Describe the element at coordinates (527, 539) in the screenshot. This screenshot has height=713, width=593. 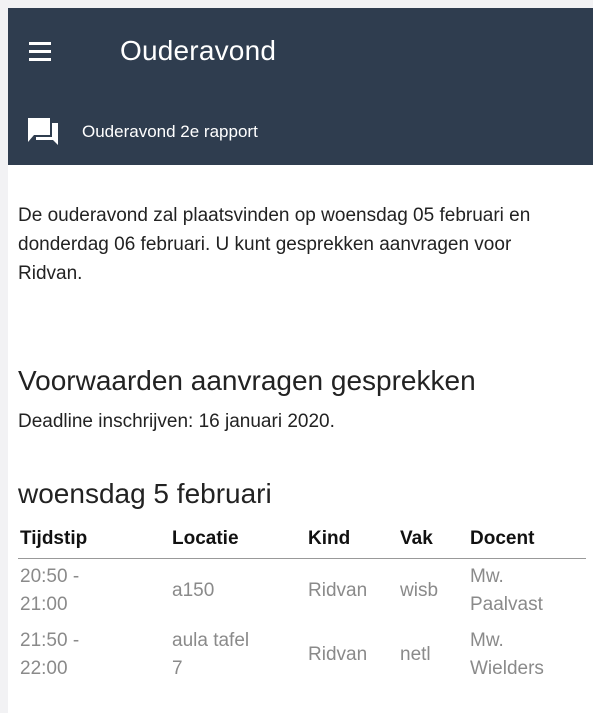
I see `column-header-docent: Docent` at that location.